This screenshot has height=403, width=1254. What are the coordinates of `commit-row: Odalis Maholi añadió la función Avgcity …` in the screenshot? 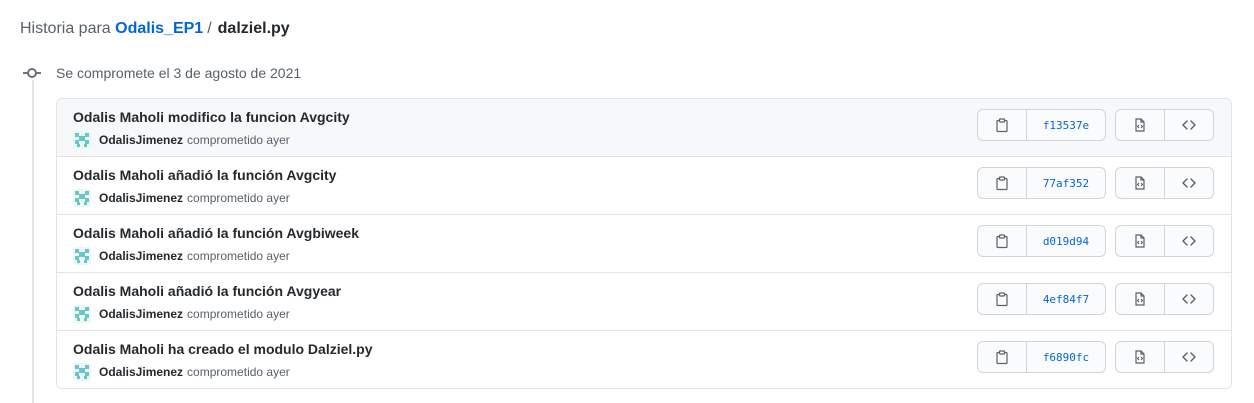 It's located at (644, 185).